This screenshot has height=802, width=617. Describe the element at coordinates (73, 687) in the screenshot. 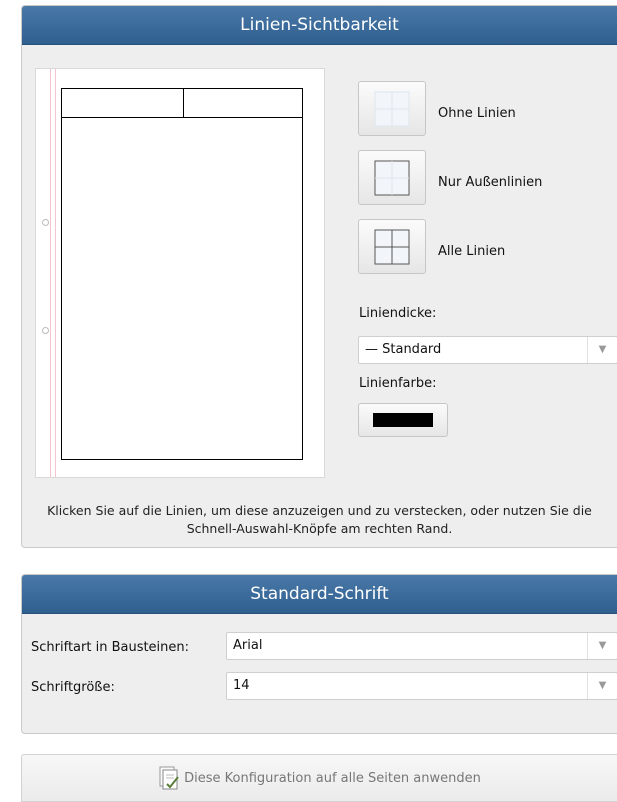

I see `font-size-label: Schriftgröße:` at that location.